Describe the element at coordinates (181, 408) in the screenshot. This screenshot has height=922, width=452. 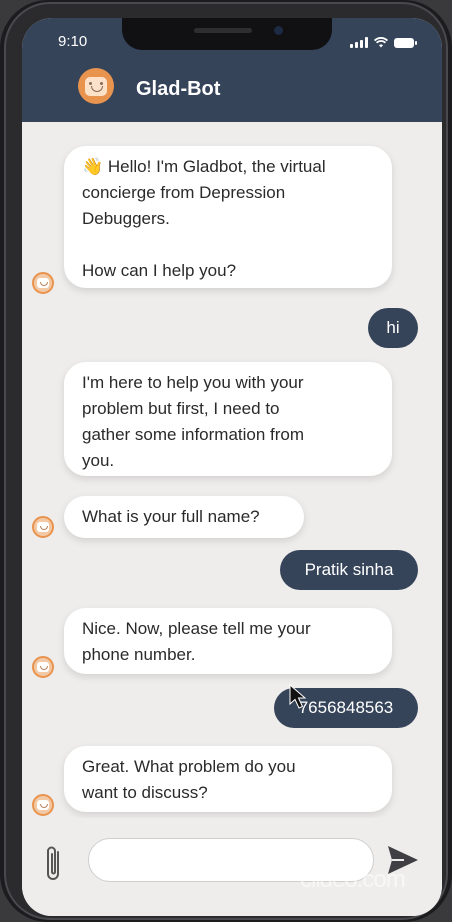
I see `message-line: problem but first, I need to` at that location.